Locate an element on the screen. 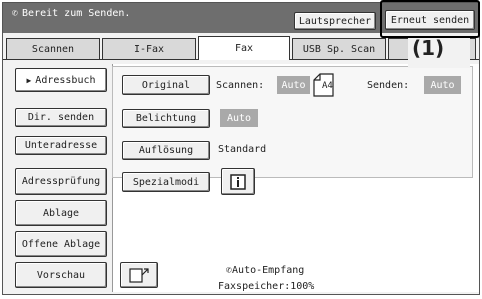 This screenshot has width=482, height=299. info-icon is located at coordinates (238, 181).